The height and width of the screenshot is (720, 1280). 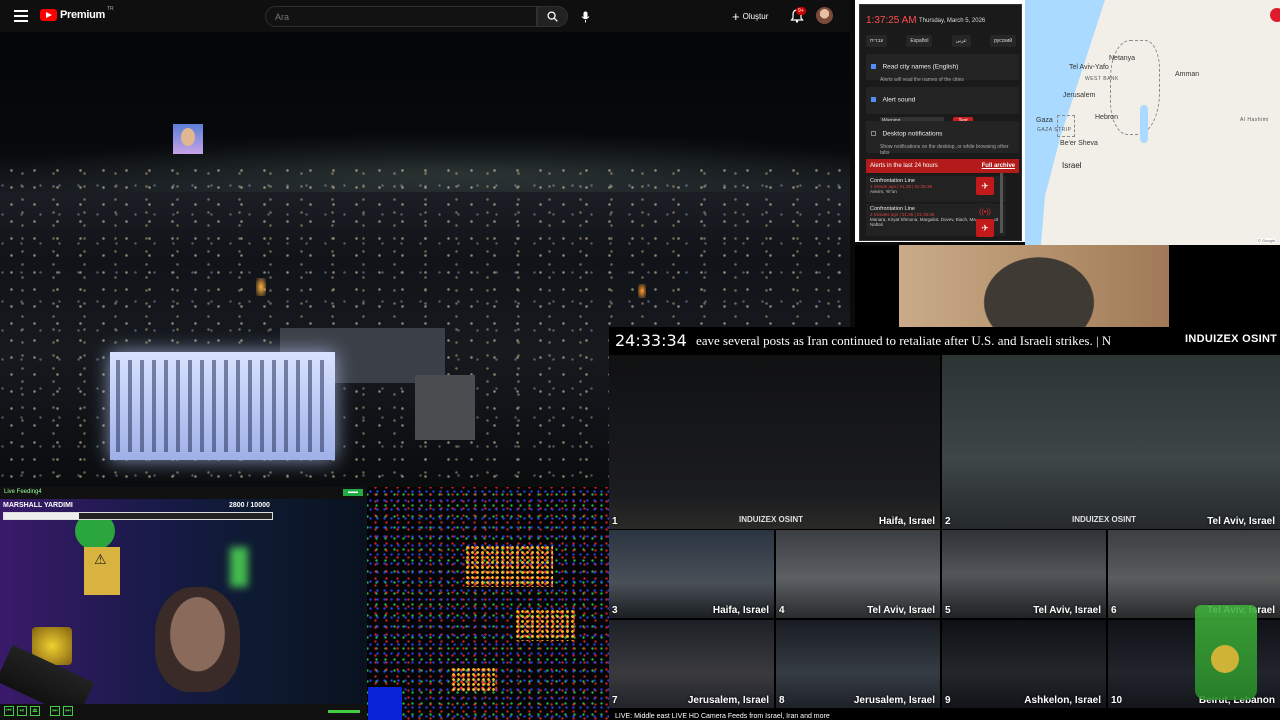 What do you see at coordinates (942, 166) in the screenshot?
I see `alert-list-header: Alerts in the last 24 hours Full archive` at bounding box center [942, 166].